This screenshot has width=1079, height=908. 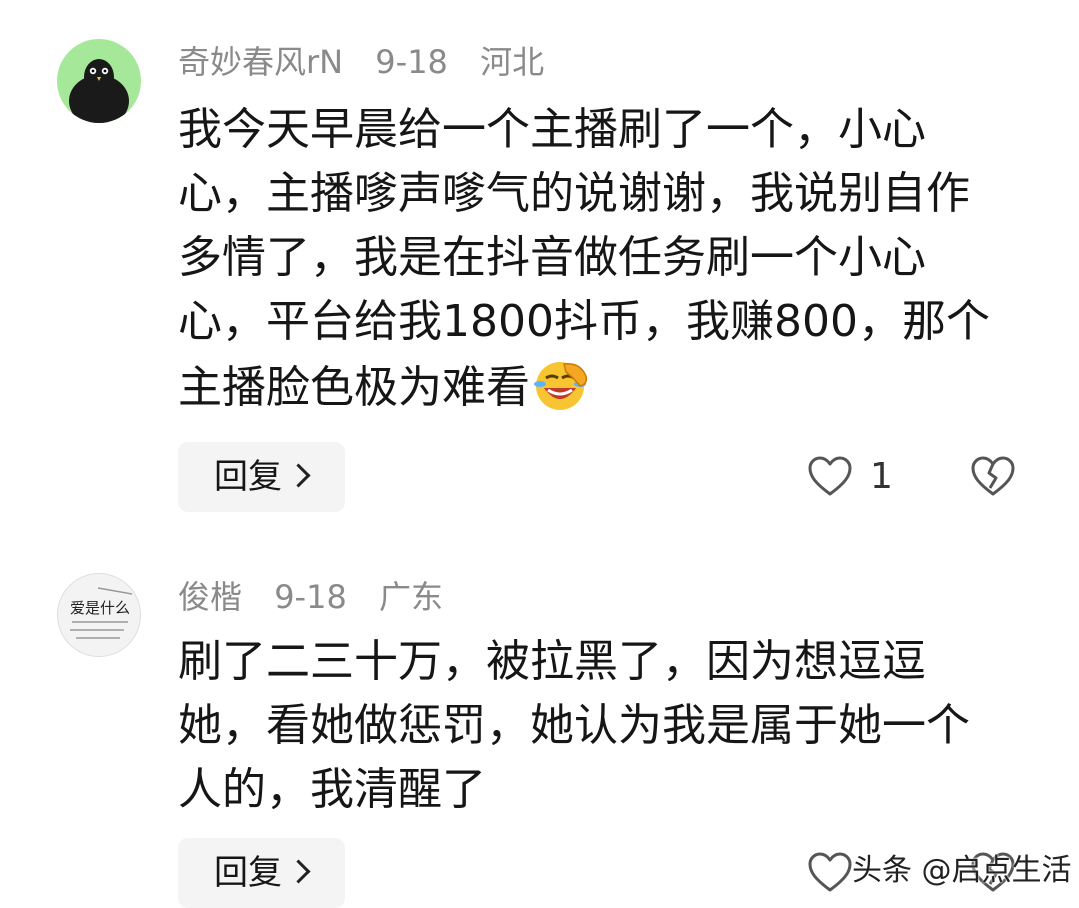 What do you see at coordinates (210, 597) in the screenshot?
I see `username: 俊楷` at bounding box center [210, 597].